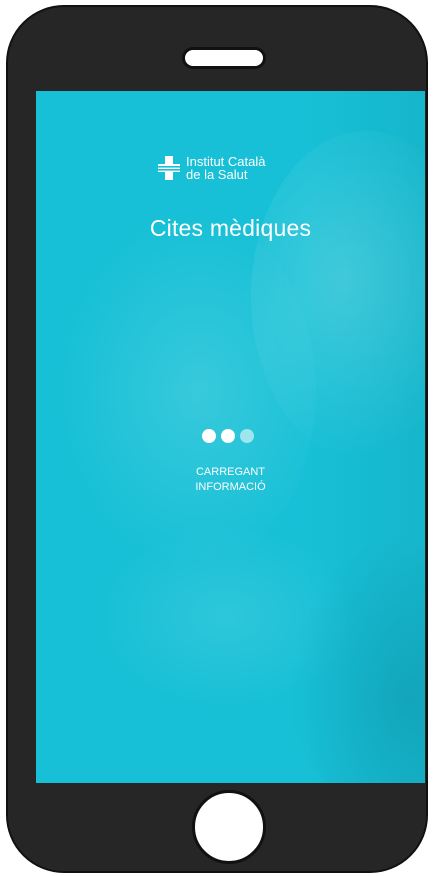 The height and width of the screenshot is (876, 433). What do you see at coordinates (230, 480) in the screenshot?
I see `loading-status: CARREGANT INFORMACIÓ` at bounding box center [230, 480].